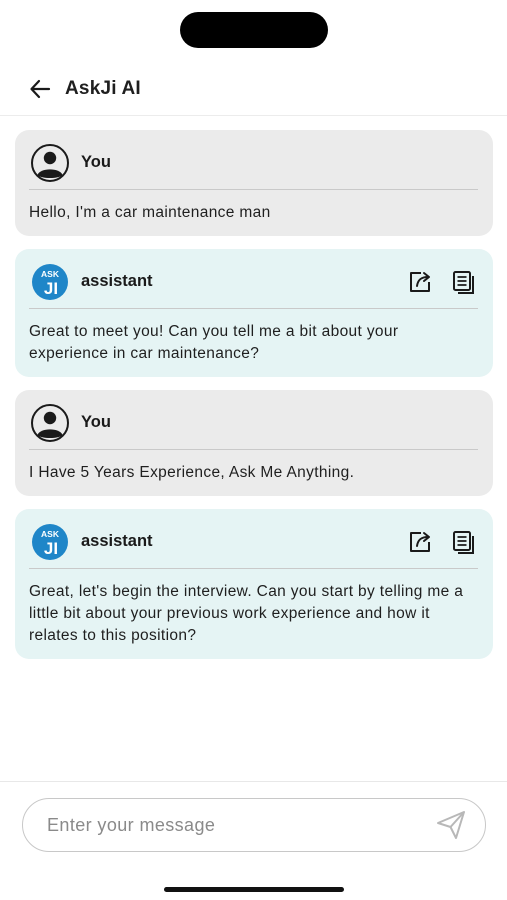 This screenshot has height=900, width=507. Describe the element at coordinates (254, 313) in the screenshot. I see `assistant-message-bubble: ASK JI assistant` at that location.